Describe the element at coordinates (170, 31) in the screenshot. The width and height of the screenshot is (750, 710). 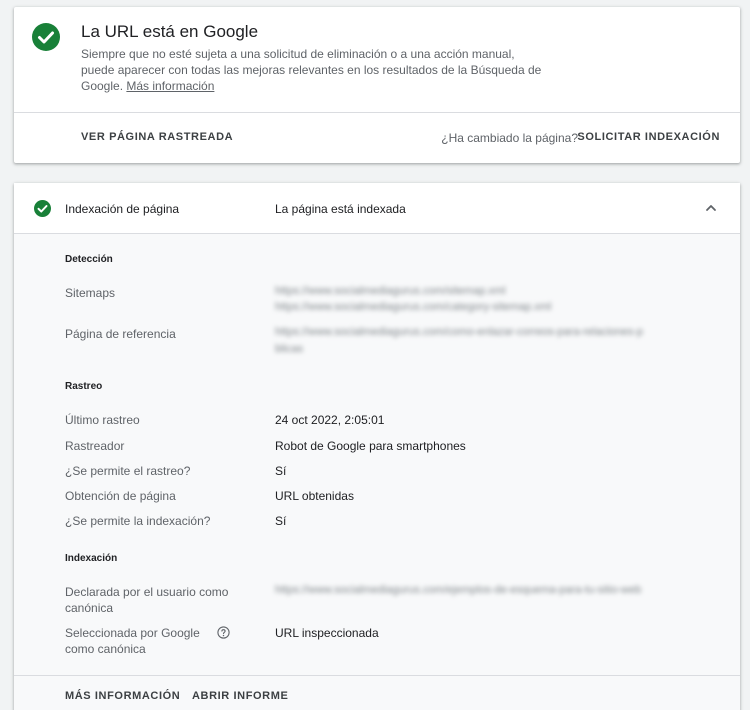
I see `status-title: La URL está en Google` at that location.